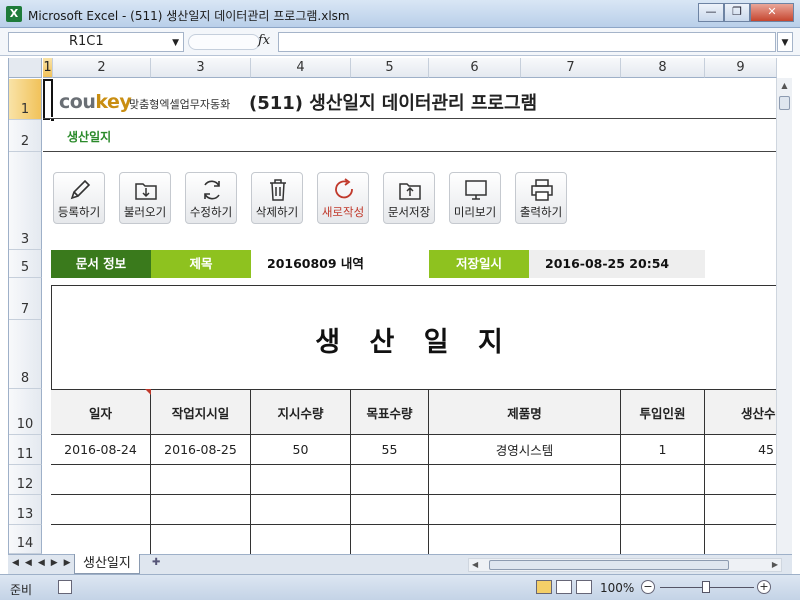 This screenshot has height=600, width=800. Describe the element at coordinates (301, 68) in the screenshot. I see `column-header: 4` at that location.